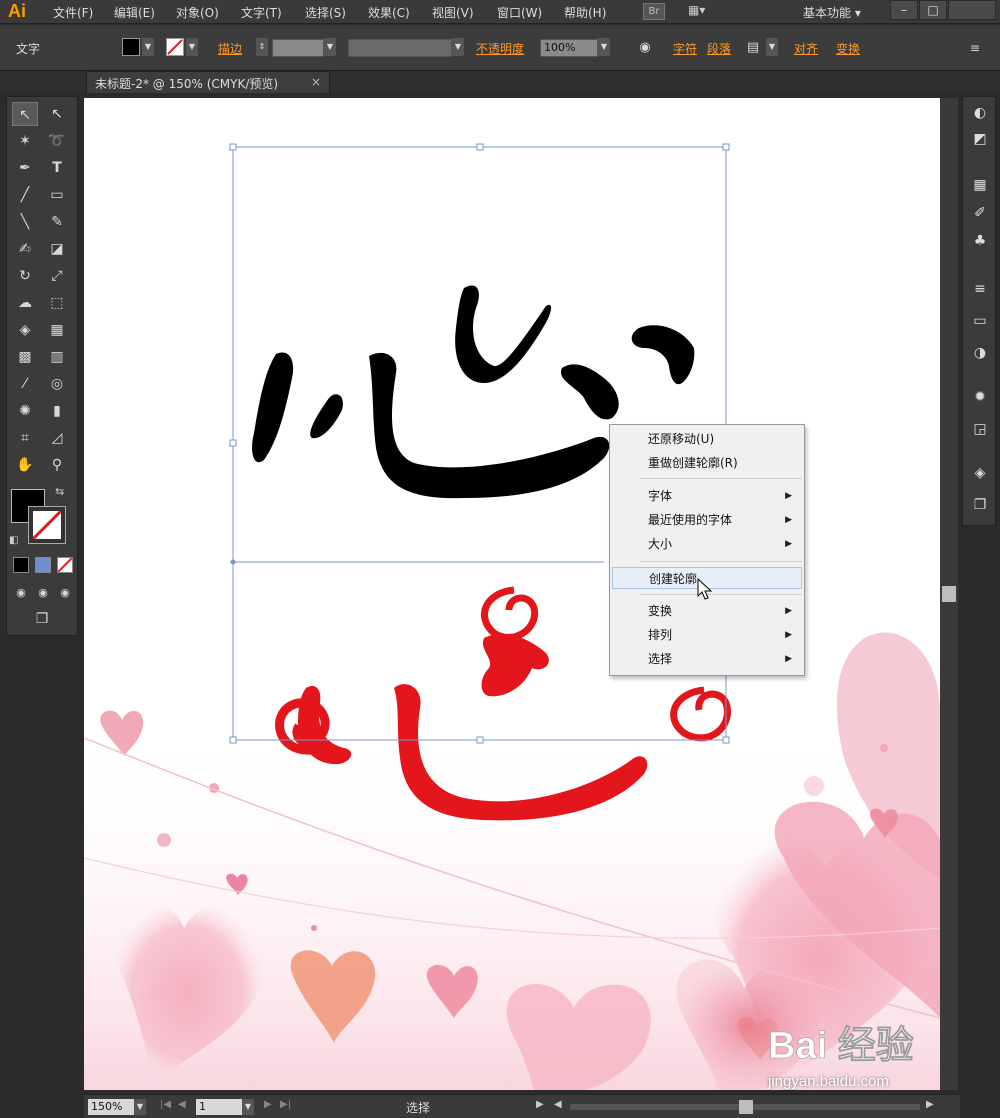 The height and width of the screenshot is (1118, 1000). What do you see at coordinates (21, 565) in the screenshot?
I see `color-mode-icon` at bounding box center [21, 565].